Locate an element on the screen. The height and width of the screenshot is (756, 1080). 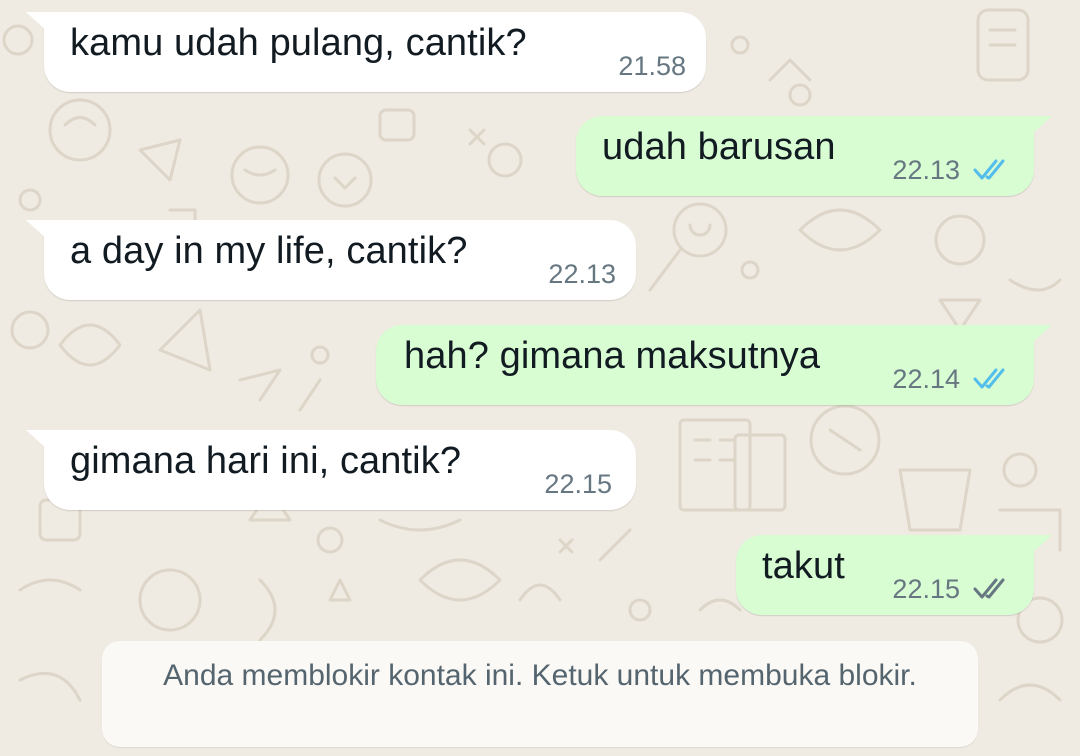
message-text: hah? gimana maksutnya is located at coordinates (612, 356).